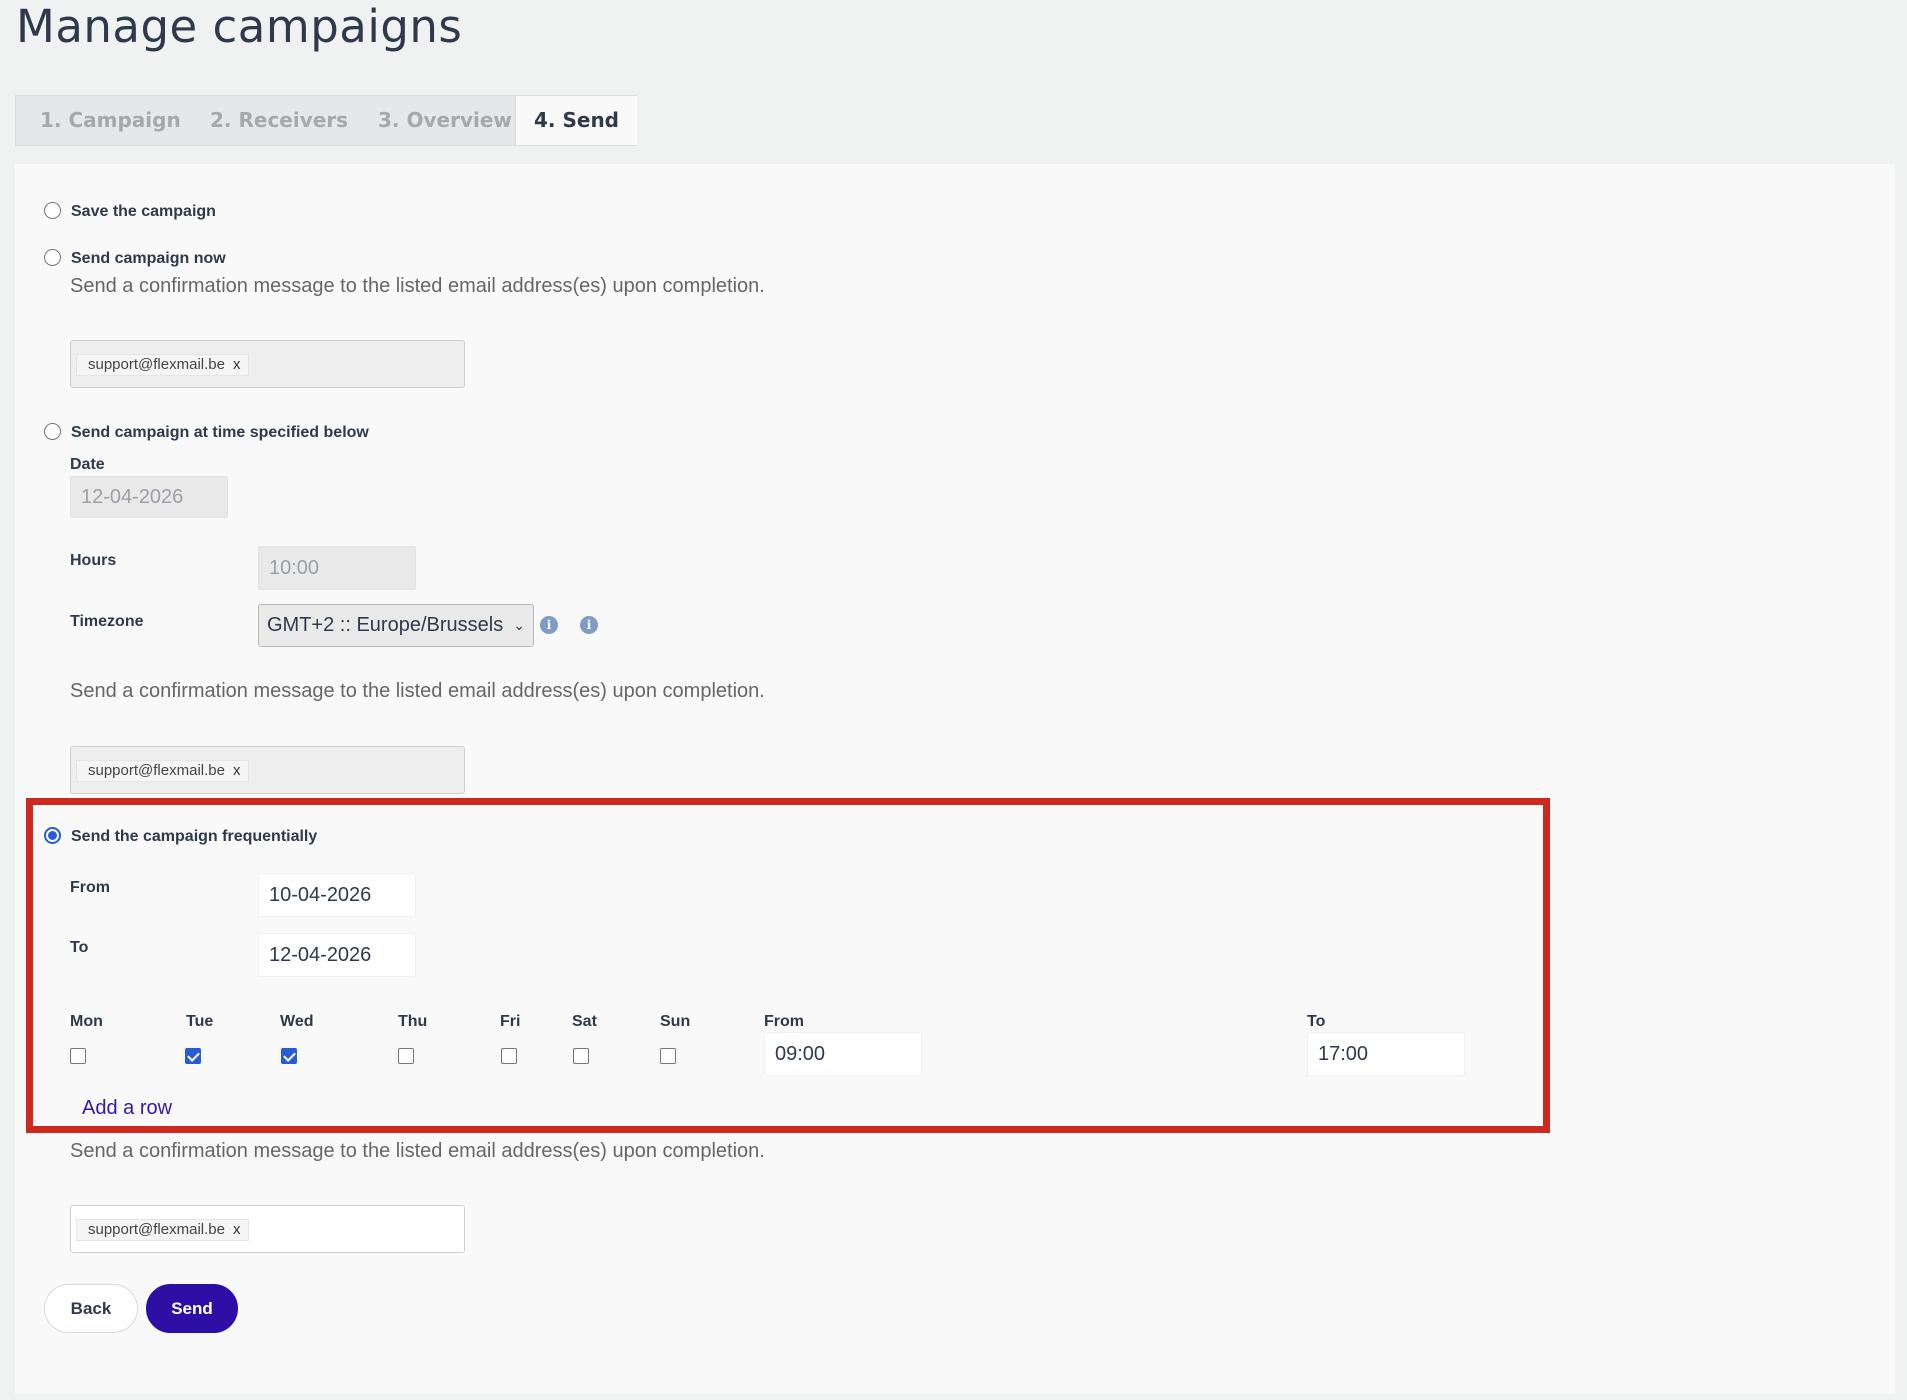  What do you see at coordinates (267, 364) in the screenshot?
I see `send-now-email-input: support@flexmail.be x` at bounding box center [267, 364].